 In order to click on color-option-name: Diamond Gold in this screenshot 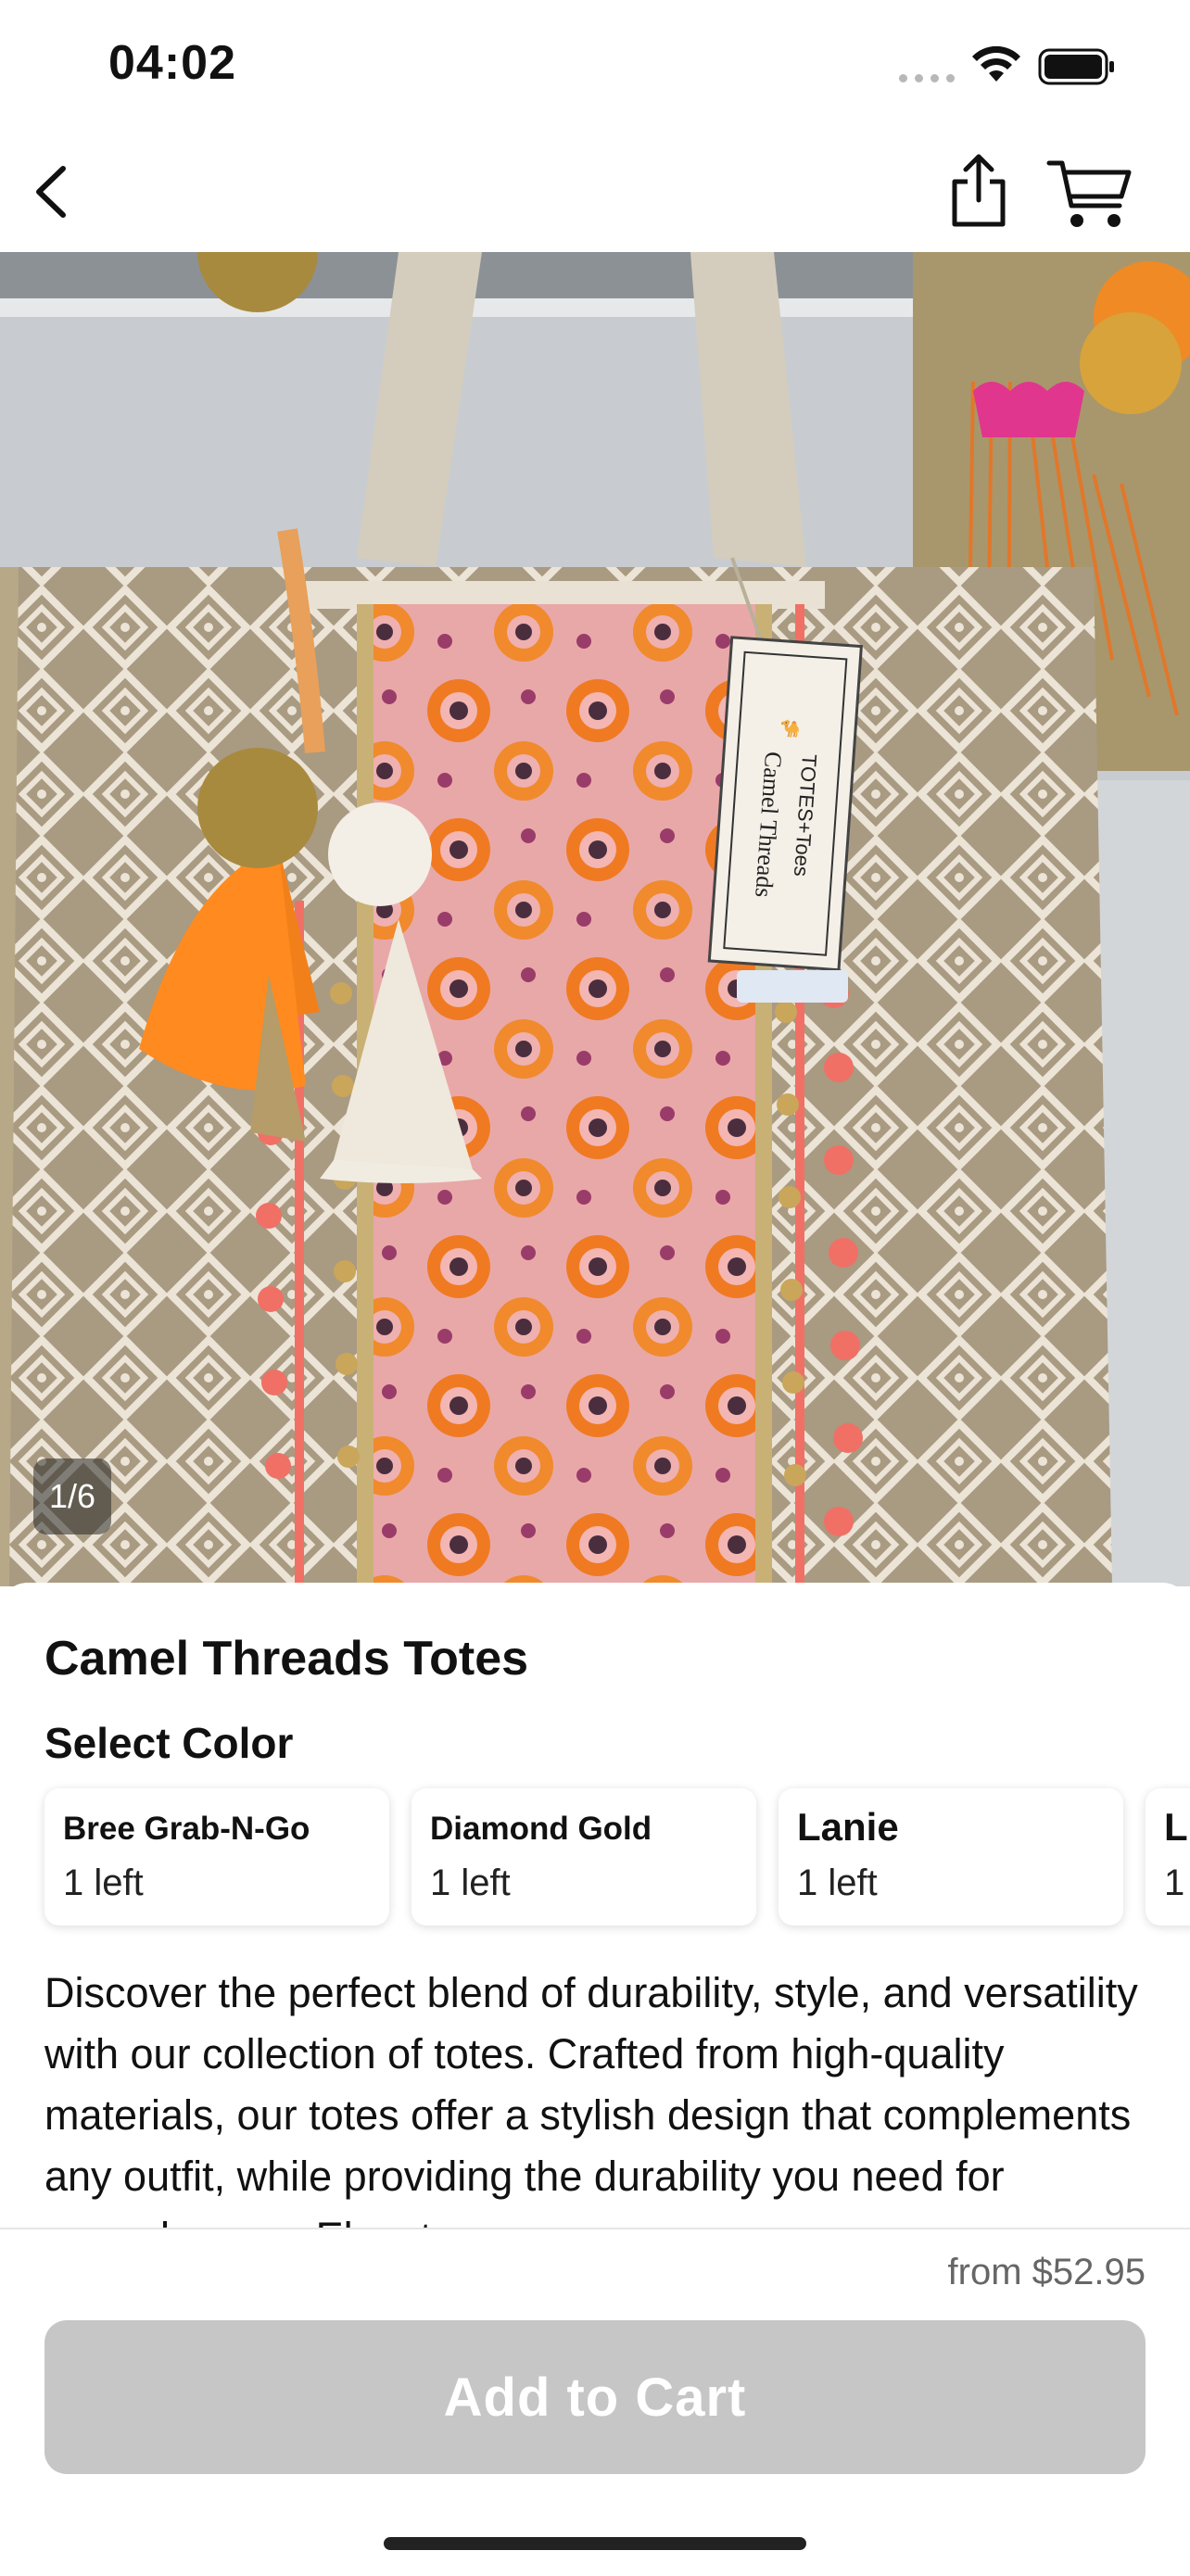, I will do `click(541, 1829)`.